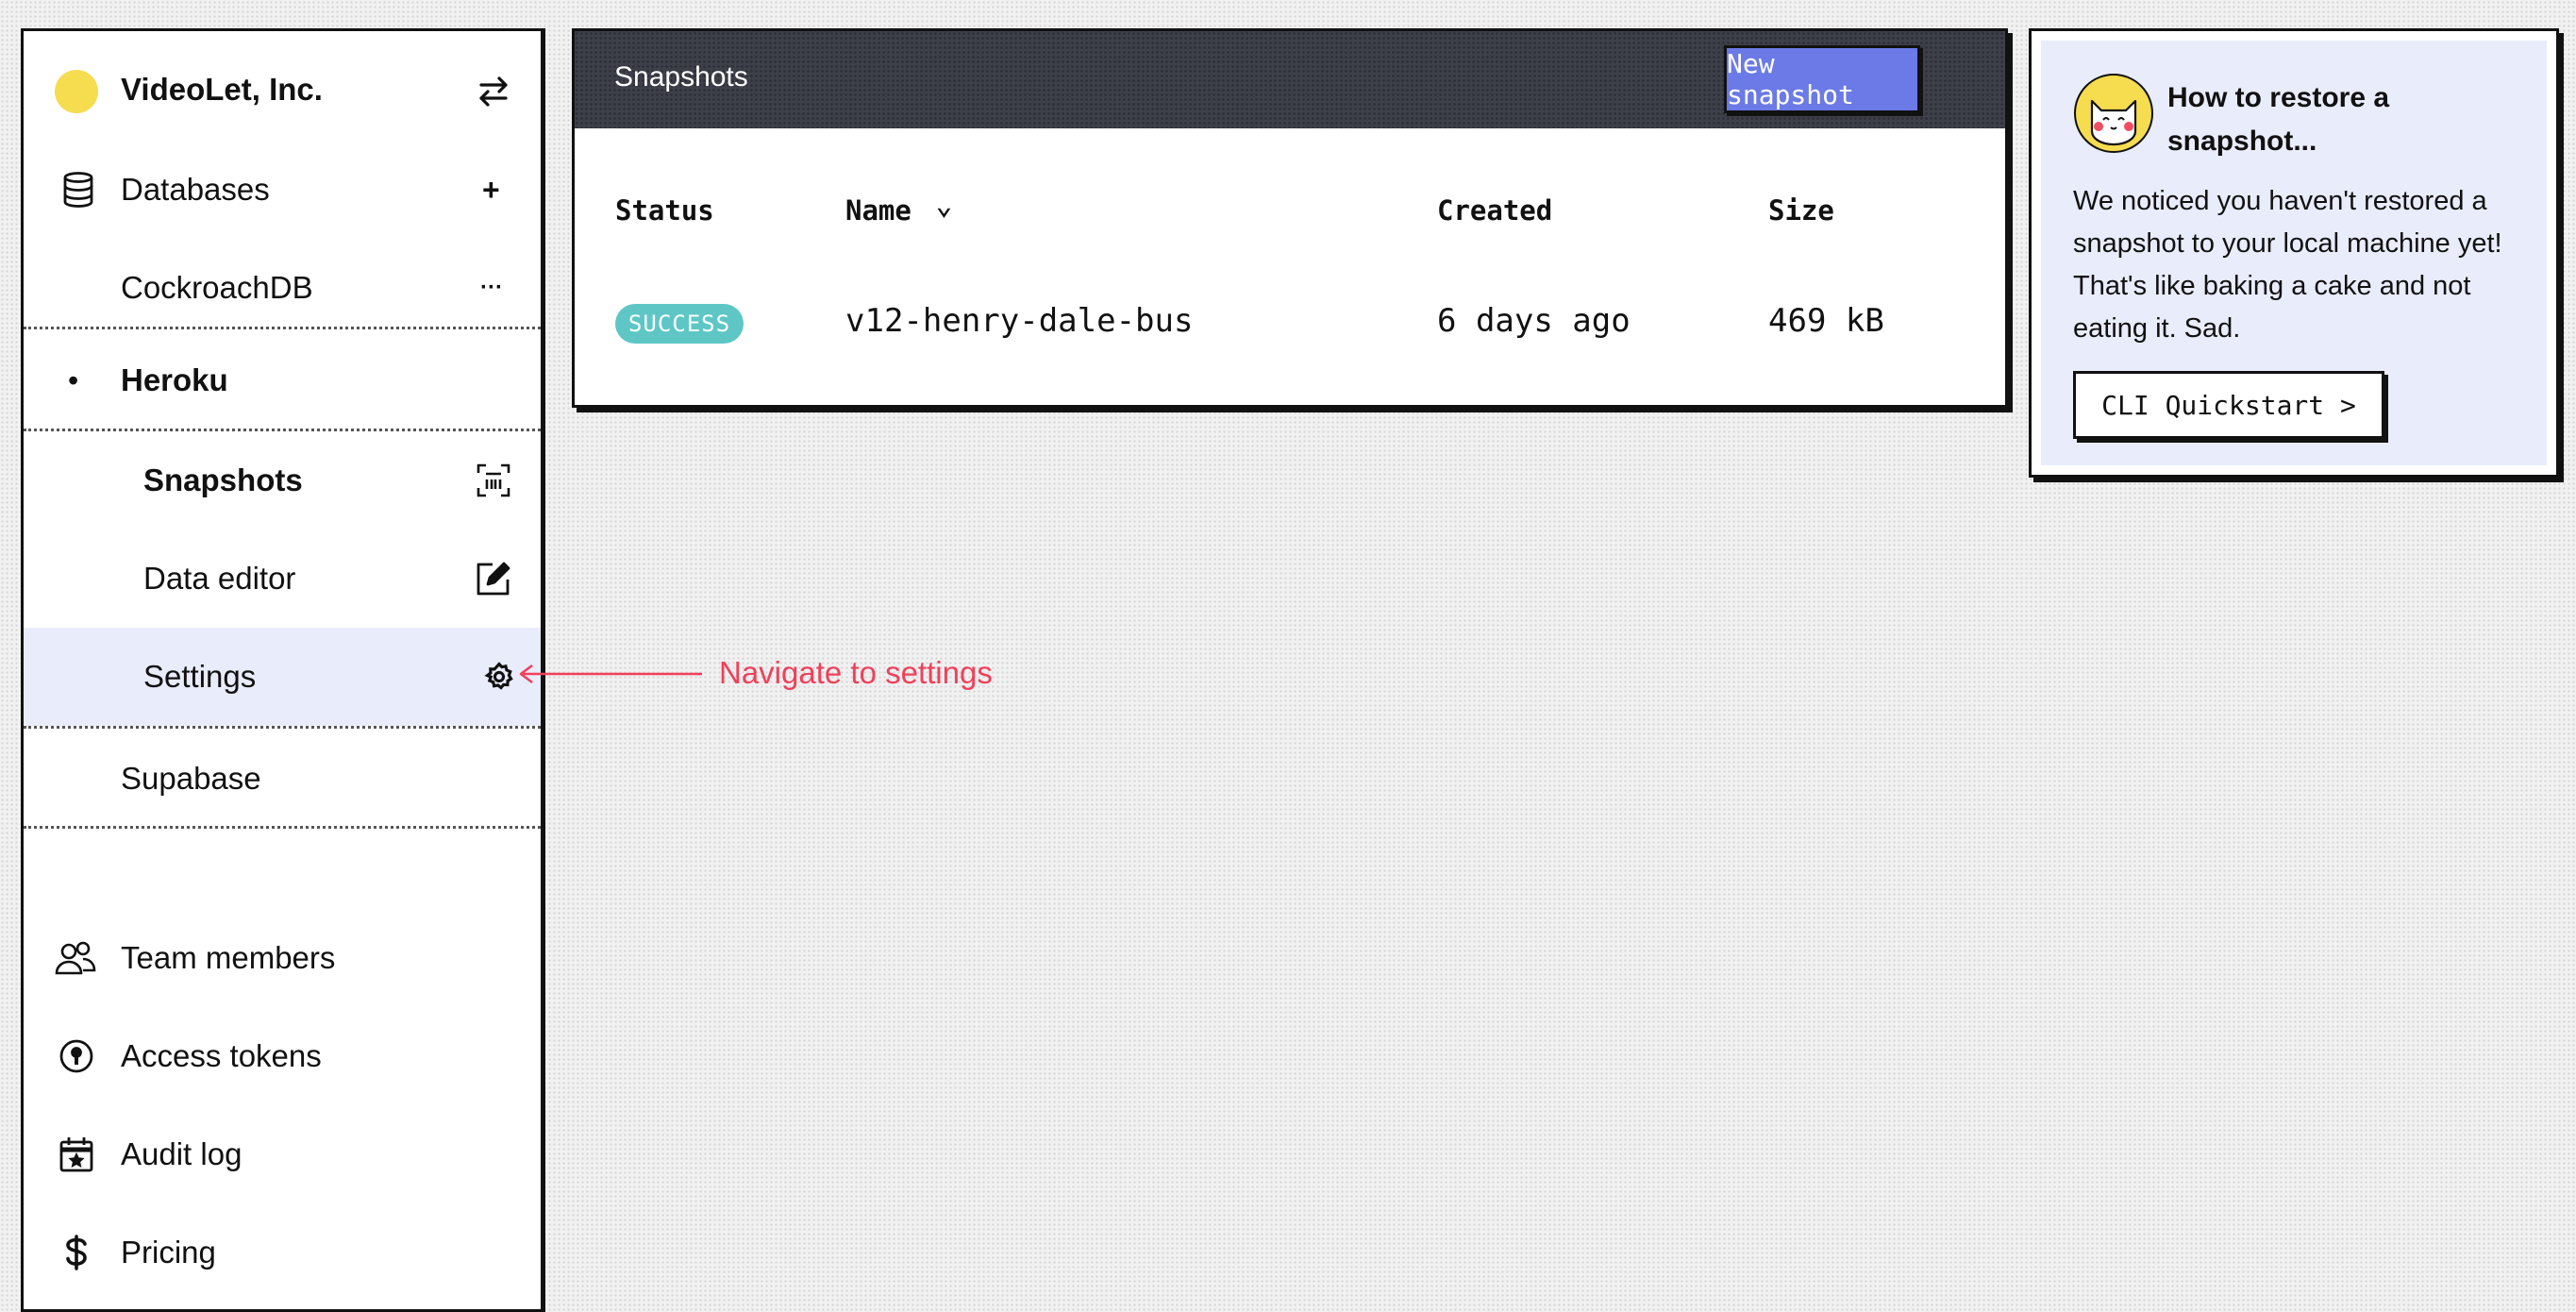 Image resolution: width=2576 pixels, height=1312 pixels. What do you see at coordinates (493, 481) in the screenshot?
I see `snapshot-icon` at bounding box center [493, 481].